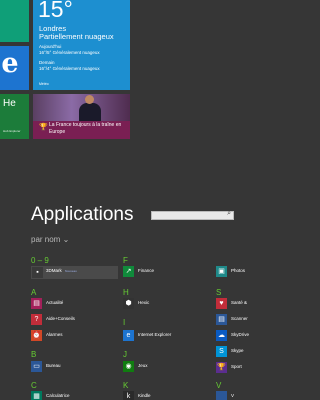  What do you see at coordinates (37, 272) in the screenshot?
I see `3dmark-icon: ▪` at bounding box center [37, 272].